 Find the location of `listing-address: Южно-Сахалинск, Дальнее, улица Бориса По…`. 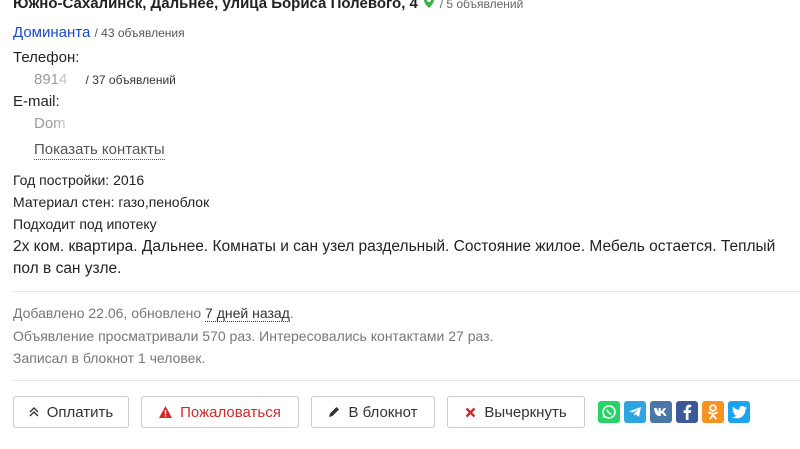

listing-address: Южно-Сахалинск, Дальнее, улица Бориса По… is located at coordinates (268, 7).